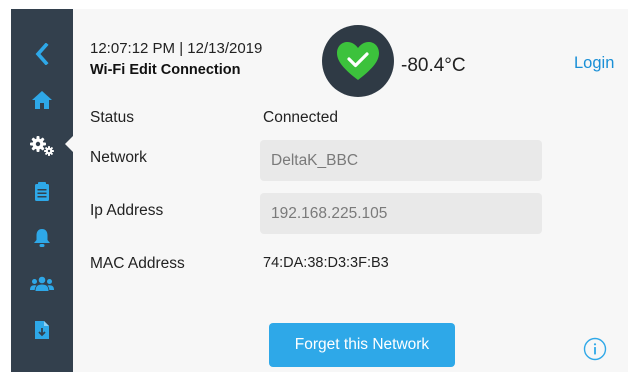 The height and width of the screenshot is (372, 628). I want to click on nav-settings, so click(42, 146).